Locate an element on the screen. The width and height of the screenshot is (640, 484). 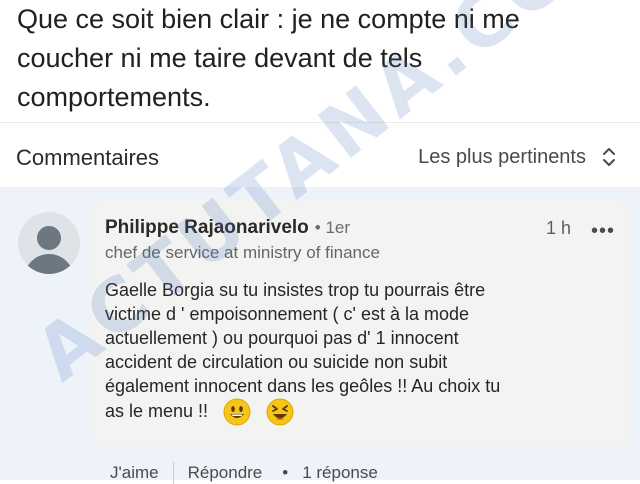
replies-link: 1 réponse is located at coordinates (340, 473).